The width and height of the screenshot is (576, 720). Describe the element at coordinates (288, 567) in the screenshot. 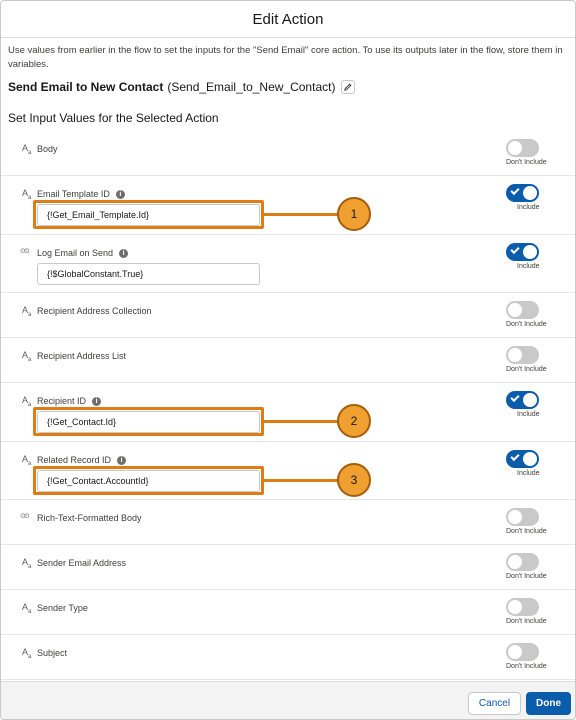

I see `input-row: Aa Sender Email Address Don't Include` at that location.